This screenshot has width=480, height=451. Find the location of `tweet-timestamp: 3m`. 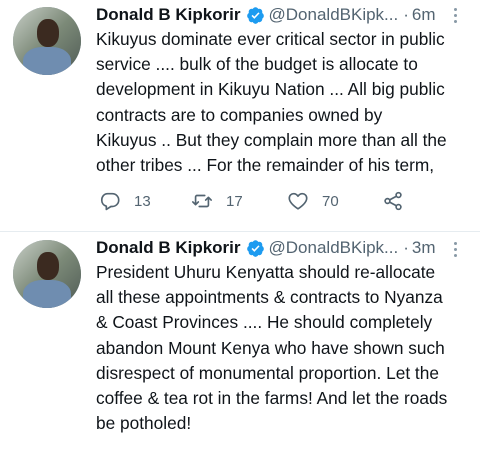

tweet-timestamp: 3m is located at coordinates (424, 248).